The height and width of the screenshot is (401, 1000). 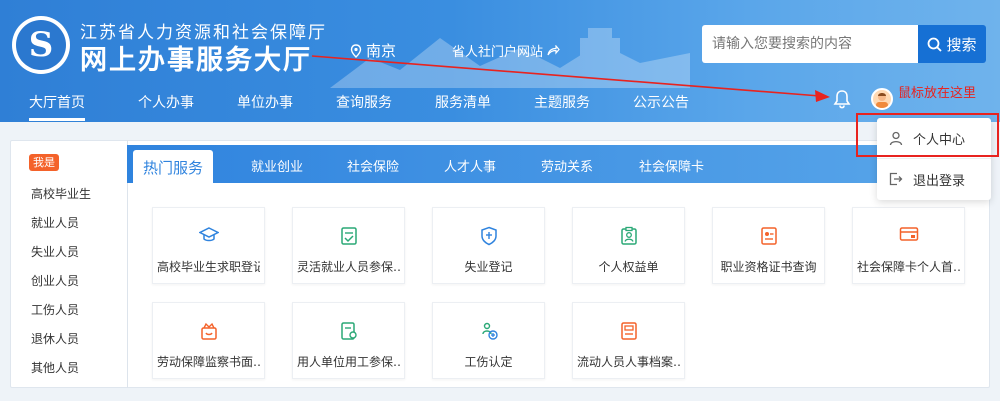 I want to click on nav-employer: 单位办事, so click(x=265, y=102).